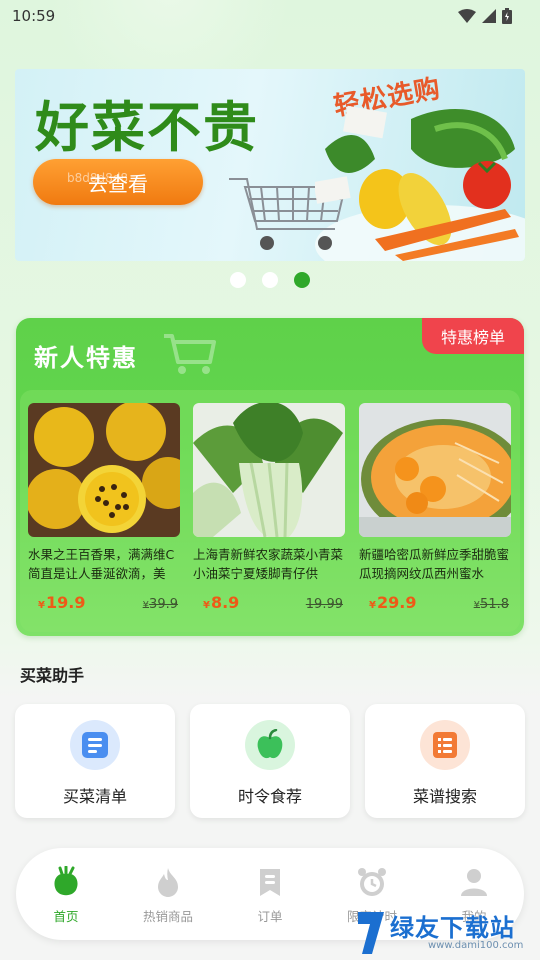 The width and height of the screenshot is (540, 960). I want to click on shopping-list-card: 买菜清单, so click(95, 761).